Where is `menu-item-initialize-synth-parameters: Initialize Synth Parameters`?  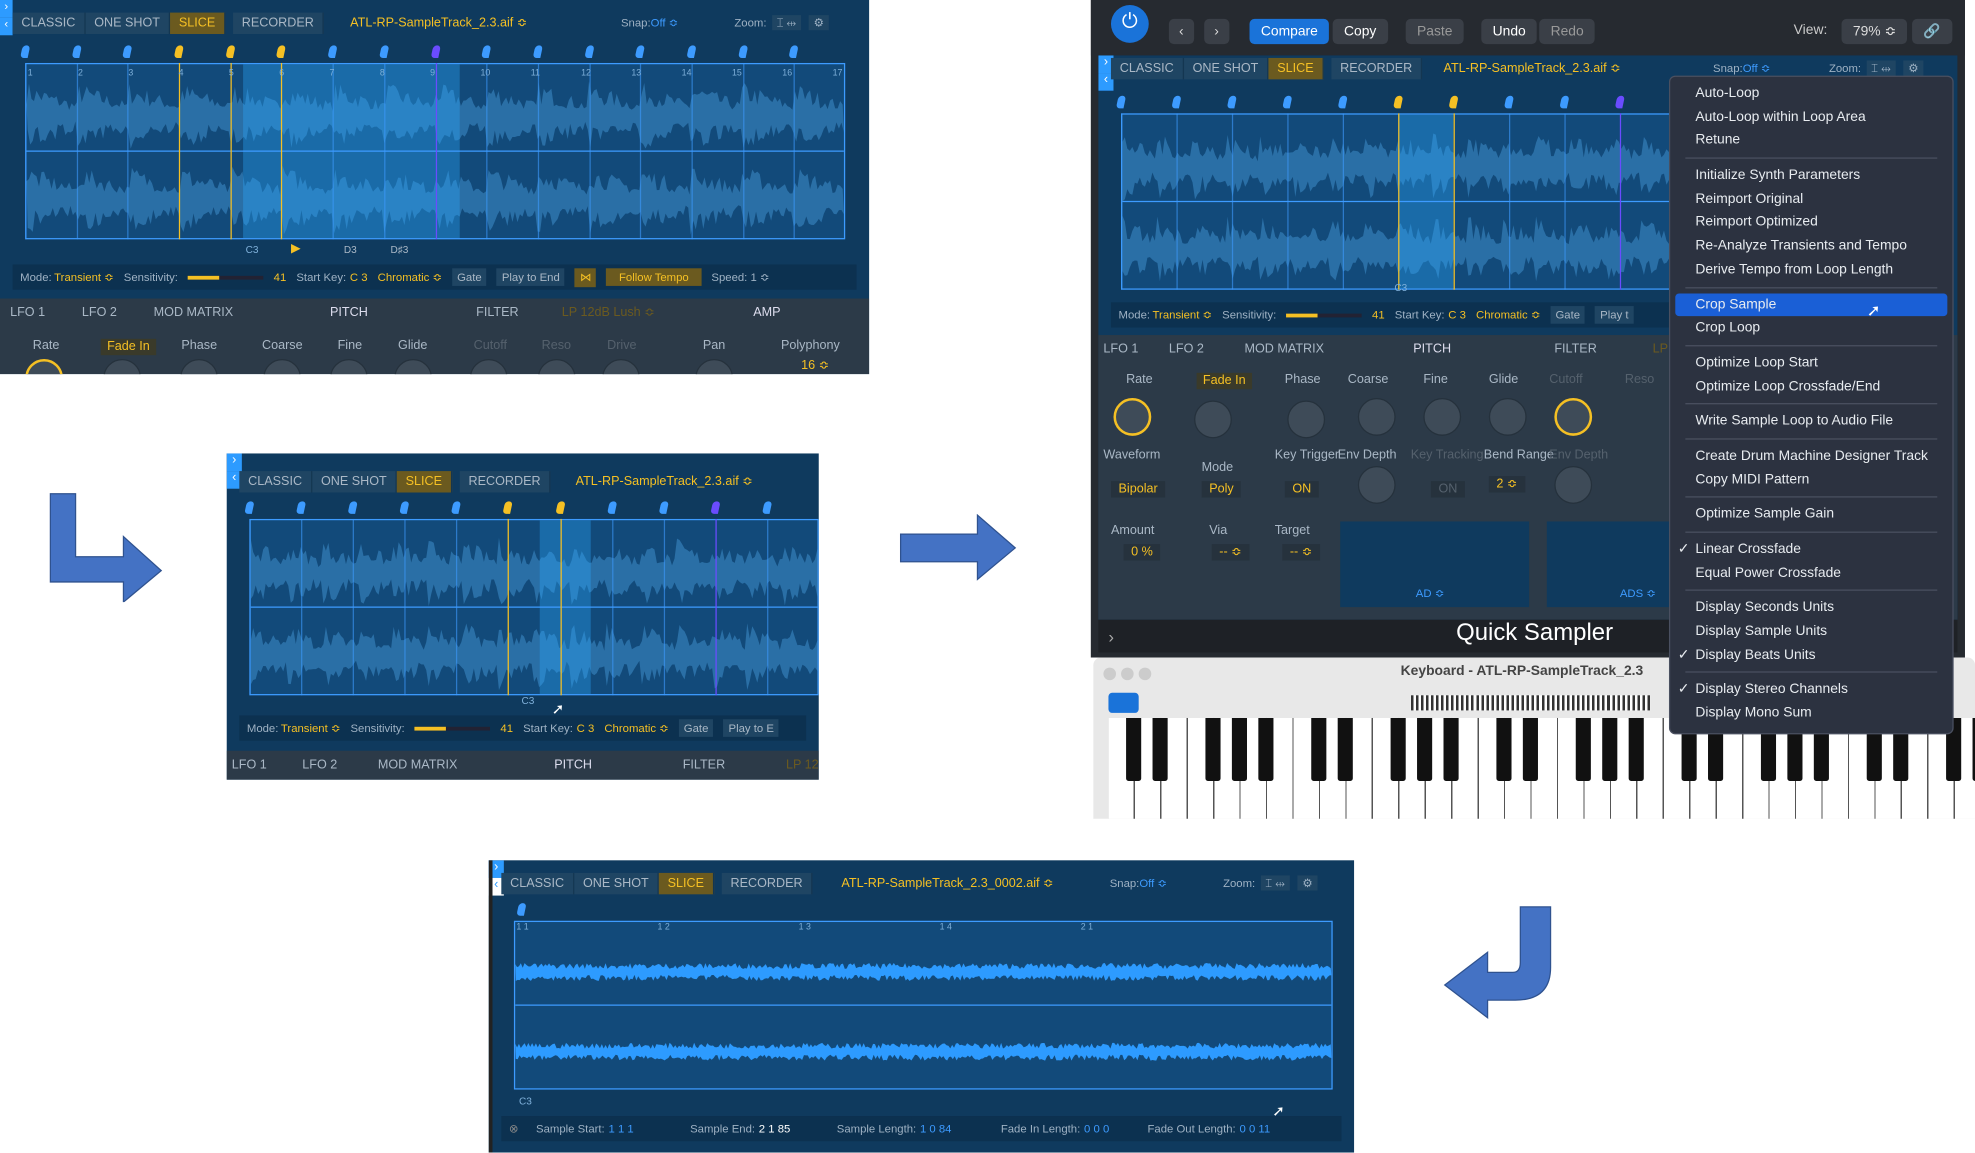 menu-item-initialize-synth-parameters: Initialize Synth Parameters is located at coordinates (1811, 176).